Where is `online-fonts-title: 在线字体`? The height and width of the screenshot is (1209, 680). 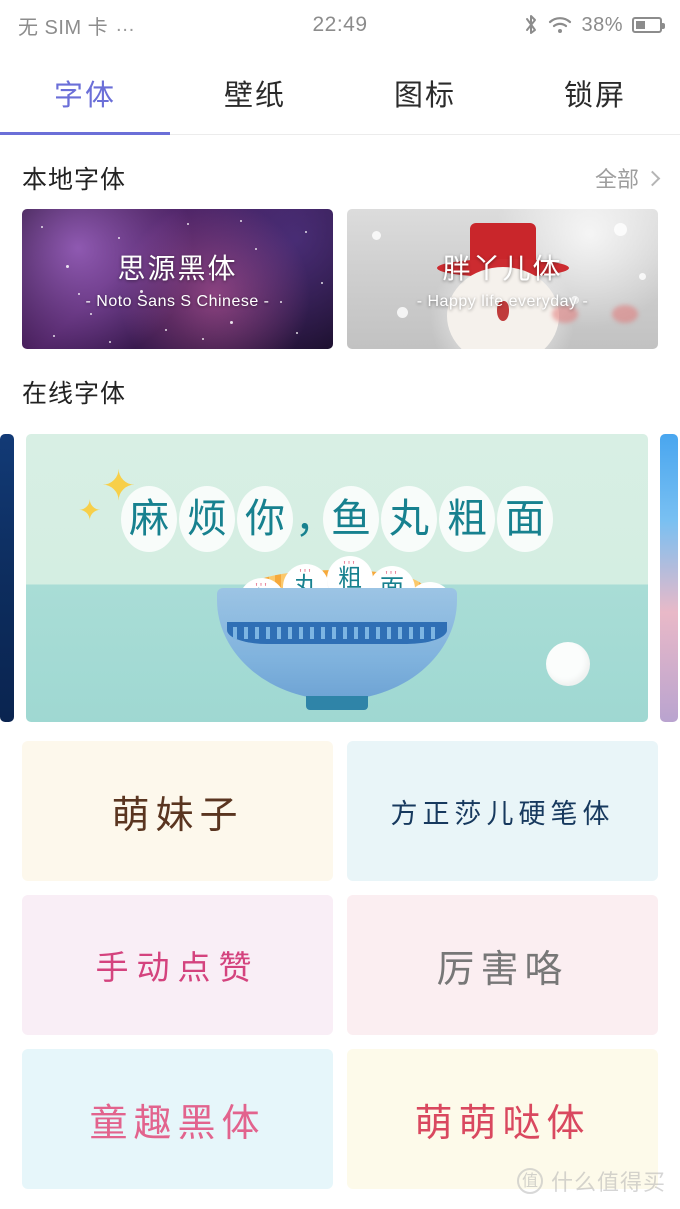 online-fonts-title: 在线字体 is located at coordinates (74, 394).